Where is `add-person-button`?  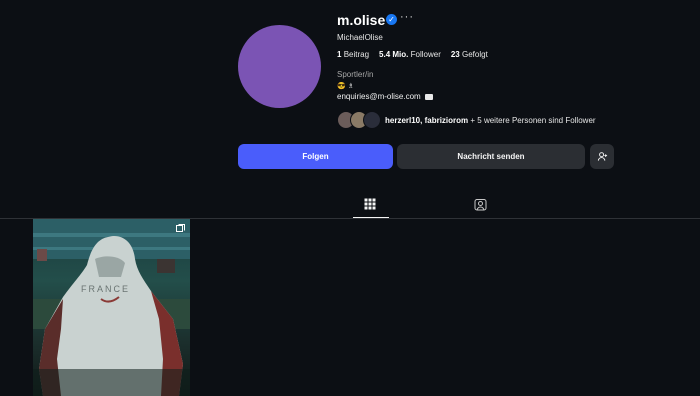
add-person-button is located at coordinates (602, 156).